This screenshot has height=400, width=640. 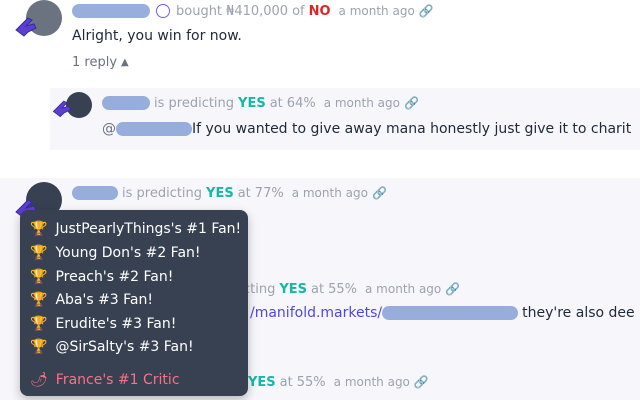 What do you see at coordinates (199, 11) in the screenshot?
I see `action-text: bought` at bounding box center [199, 11].